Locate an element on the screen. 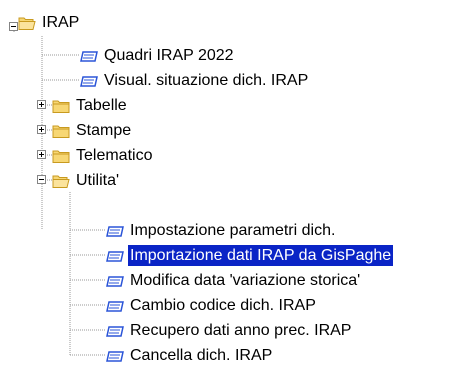  tree-node-cancella-dich: Cancella dich. IRAP is located at coordinates (190, 355).